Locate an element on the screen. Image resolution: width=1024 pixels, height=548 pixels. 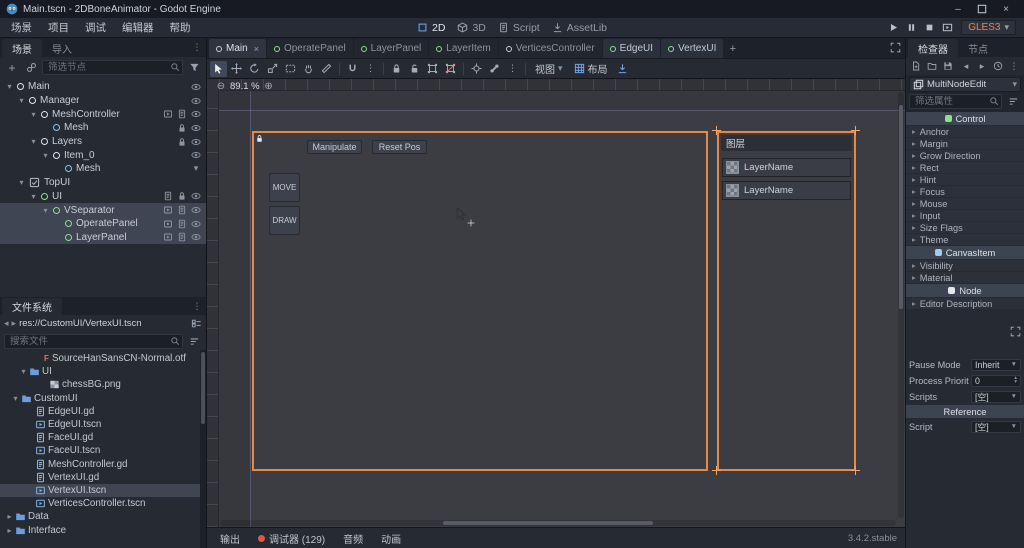
scene-tab-VertexUI: VertexUI is located at coordinates (692, 48).